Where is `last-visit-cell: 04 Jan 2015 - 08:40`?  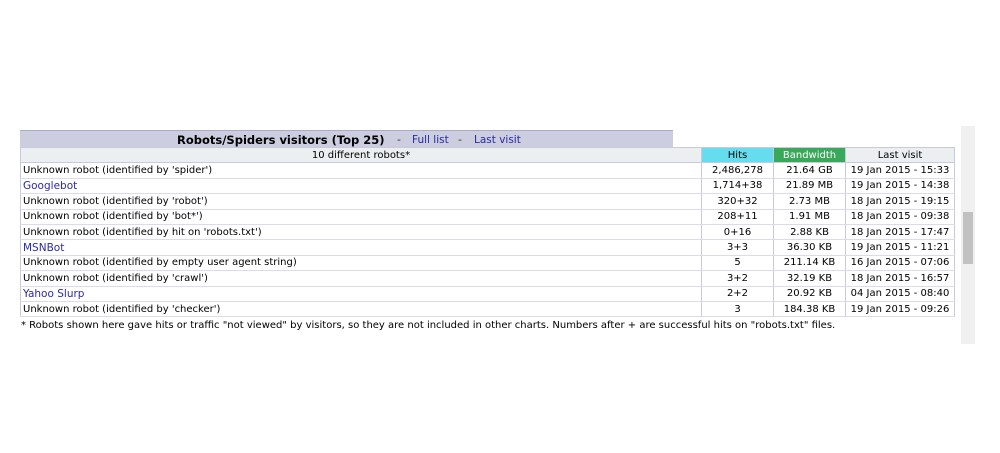
last-visit-cell: 04 Jan 2015 - 08:40 is located at coordinates (900, 294).